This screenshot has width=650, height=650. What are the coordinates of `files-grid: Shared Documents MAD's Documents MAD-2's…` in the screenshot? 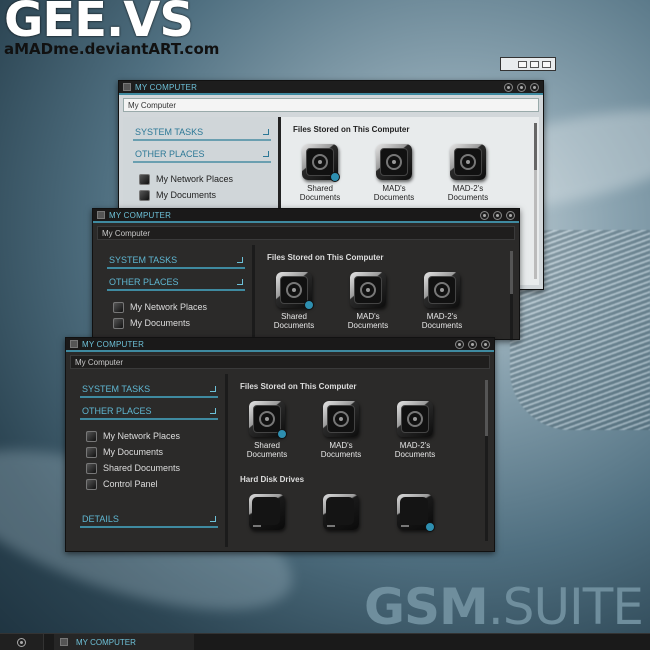 It's located at (391, 301).